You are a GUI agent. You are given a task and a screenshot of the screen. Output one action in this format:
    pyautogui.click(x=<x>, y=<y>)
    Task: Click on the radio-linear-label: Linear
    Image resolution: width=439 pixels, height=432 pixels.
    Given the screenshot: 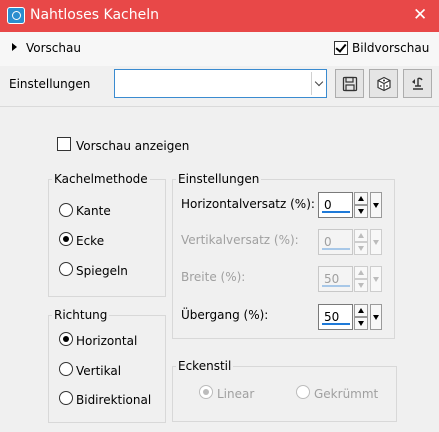 What is the action you would take?
    pyautogui.click(x=235, y=394)
    